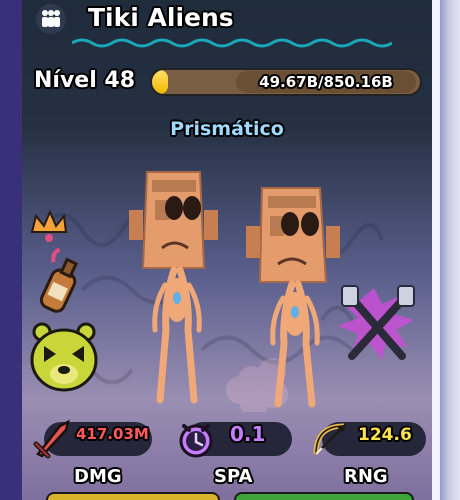 The height and width of the screenshot is (500, 460). Describe the element at coordinates (160, 82) in the screenshot. I see `xp-progress-fill` at that location.